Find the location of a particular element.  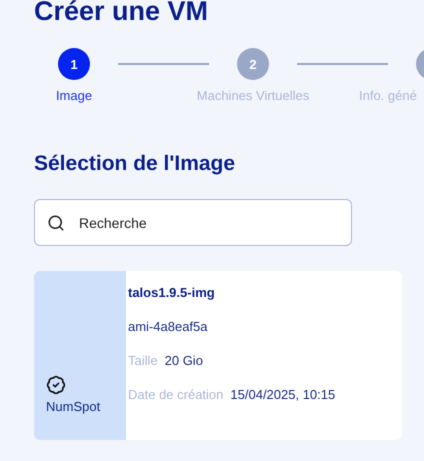

step-label: Machines Virtuelles is located at coordinates (253, 95).